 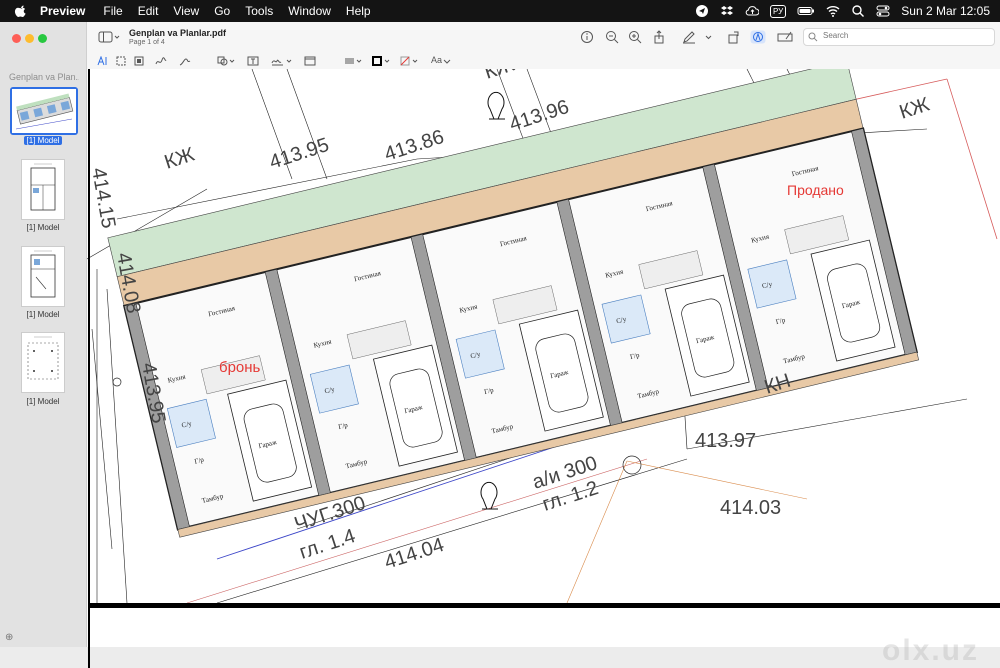 What do you see at coordinates (178, 33) in the screenshot?
I see `document-title: Genplan va Planlar.pdf` at bounding box center [178, 33].